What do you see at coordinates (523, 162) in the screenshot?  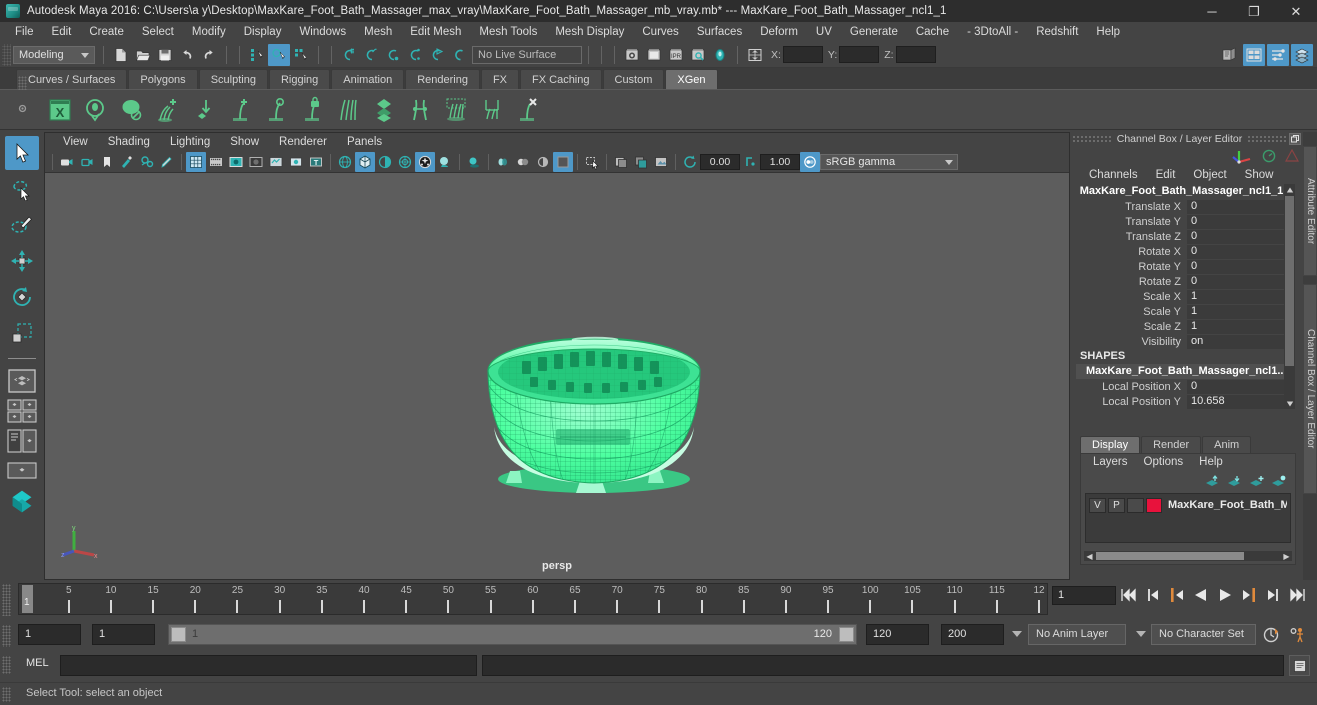 I see `multisample-icon` at bounding box center [523, 162].